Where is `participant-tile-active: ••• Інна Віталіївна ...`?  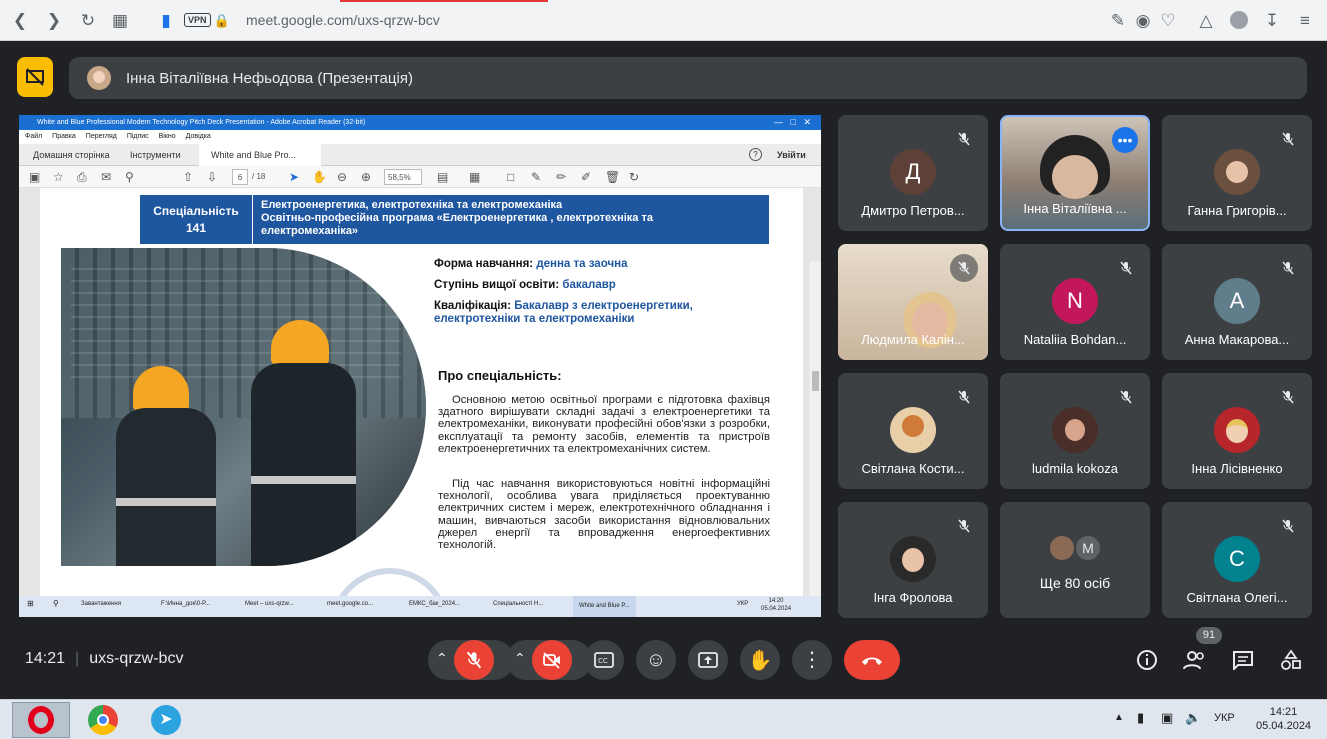
participant-tile-active: ••• Інна Віталіївна ... is located at coordinates (1075, 173).